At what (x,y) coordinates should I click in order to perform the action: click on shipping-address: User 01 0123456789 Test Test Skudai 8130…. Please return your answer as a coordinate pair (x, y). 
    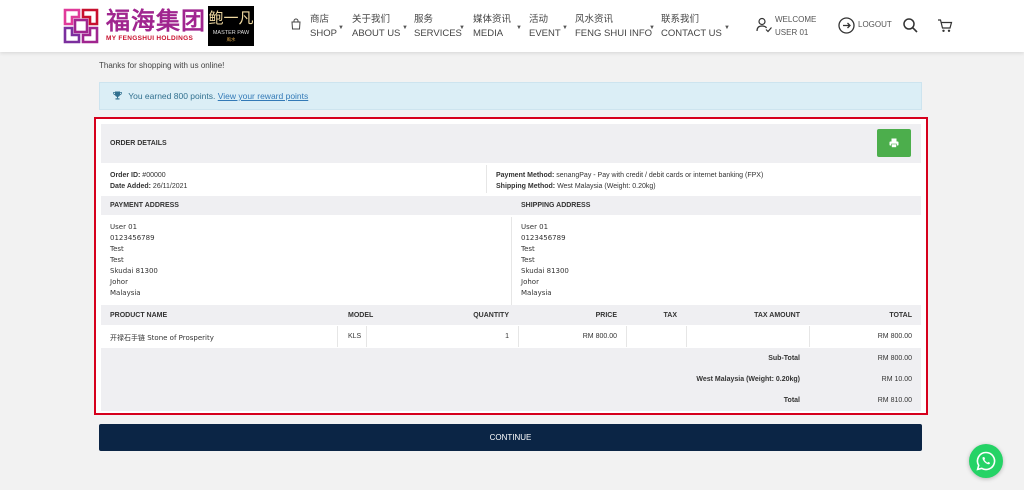
    Looking at the image, I should click on (545, 260).